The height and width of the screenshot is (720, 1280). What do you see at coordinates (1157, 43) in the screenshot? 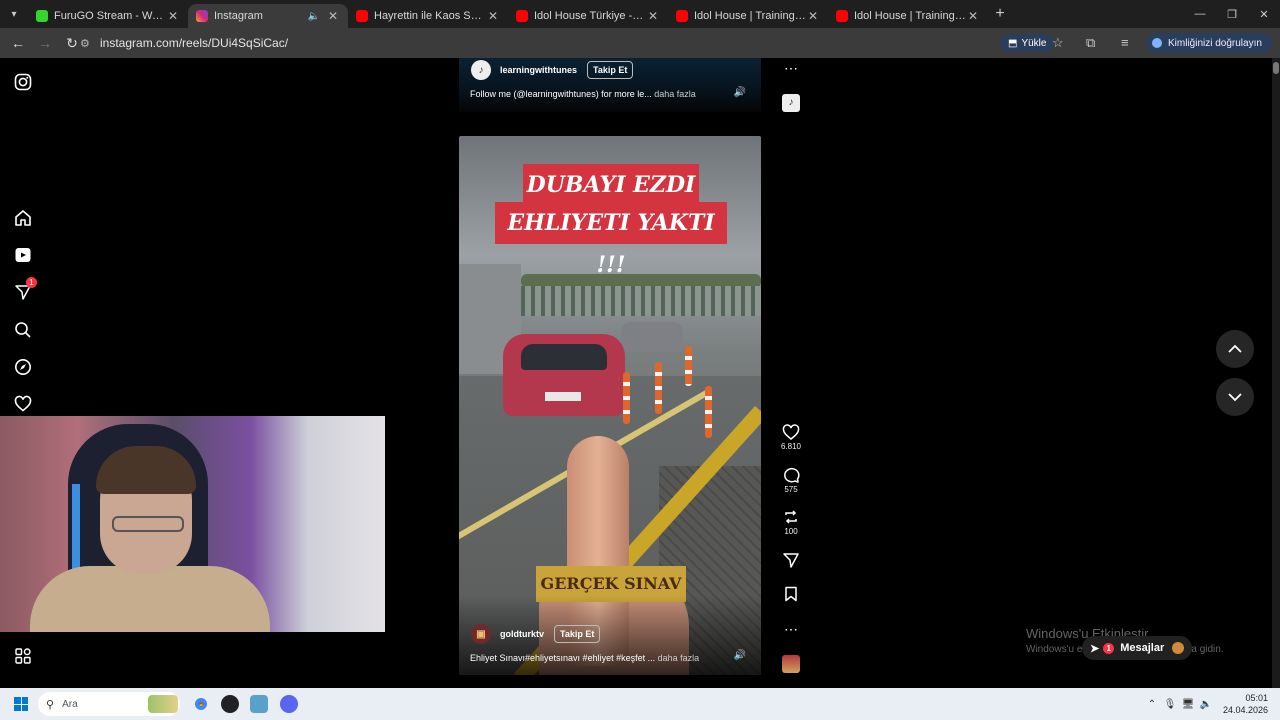
I see `profile-icon` at bounding box center [1157, 43].